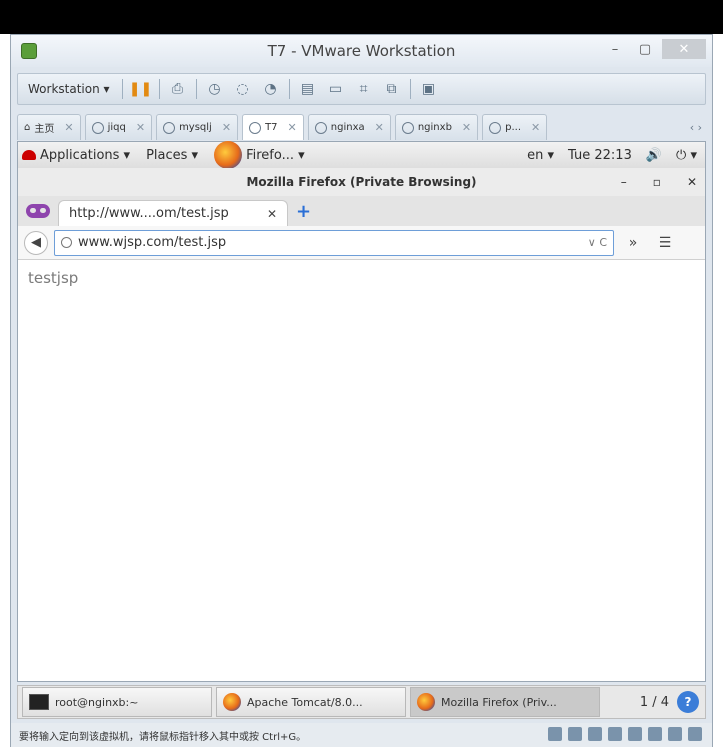 This screenshot has height=747, width=723. I want to click on firefox-launcher: Firefo... ▾, so click(259, 155).